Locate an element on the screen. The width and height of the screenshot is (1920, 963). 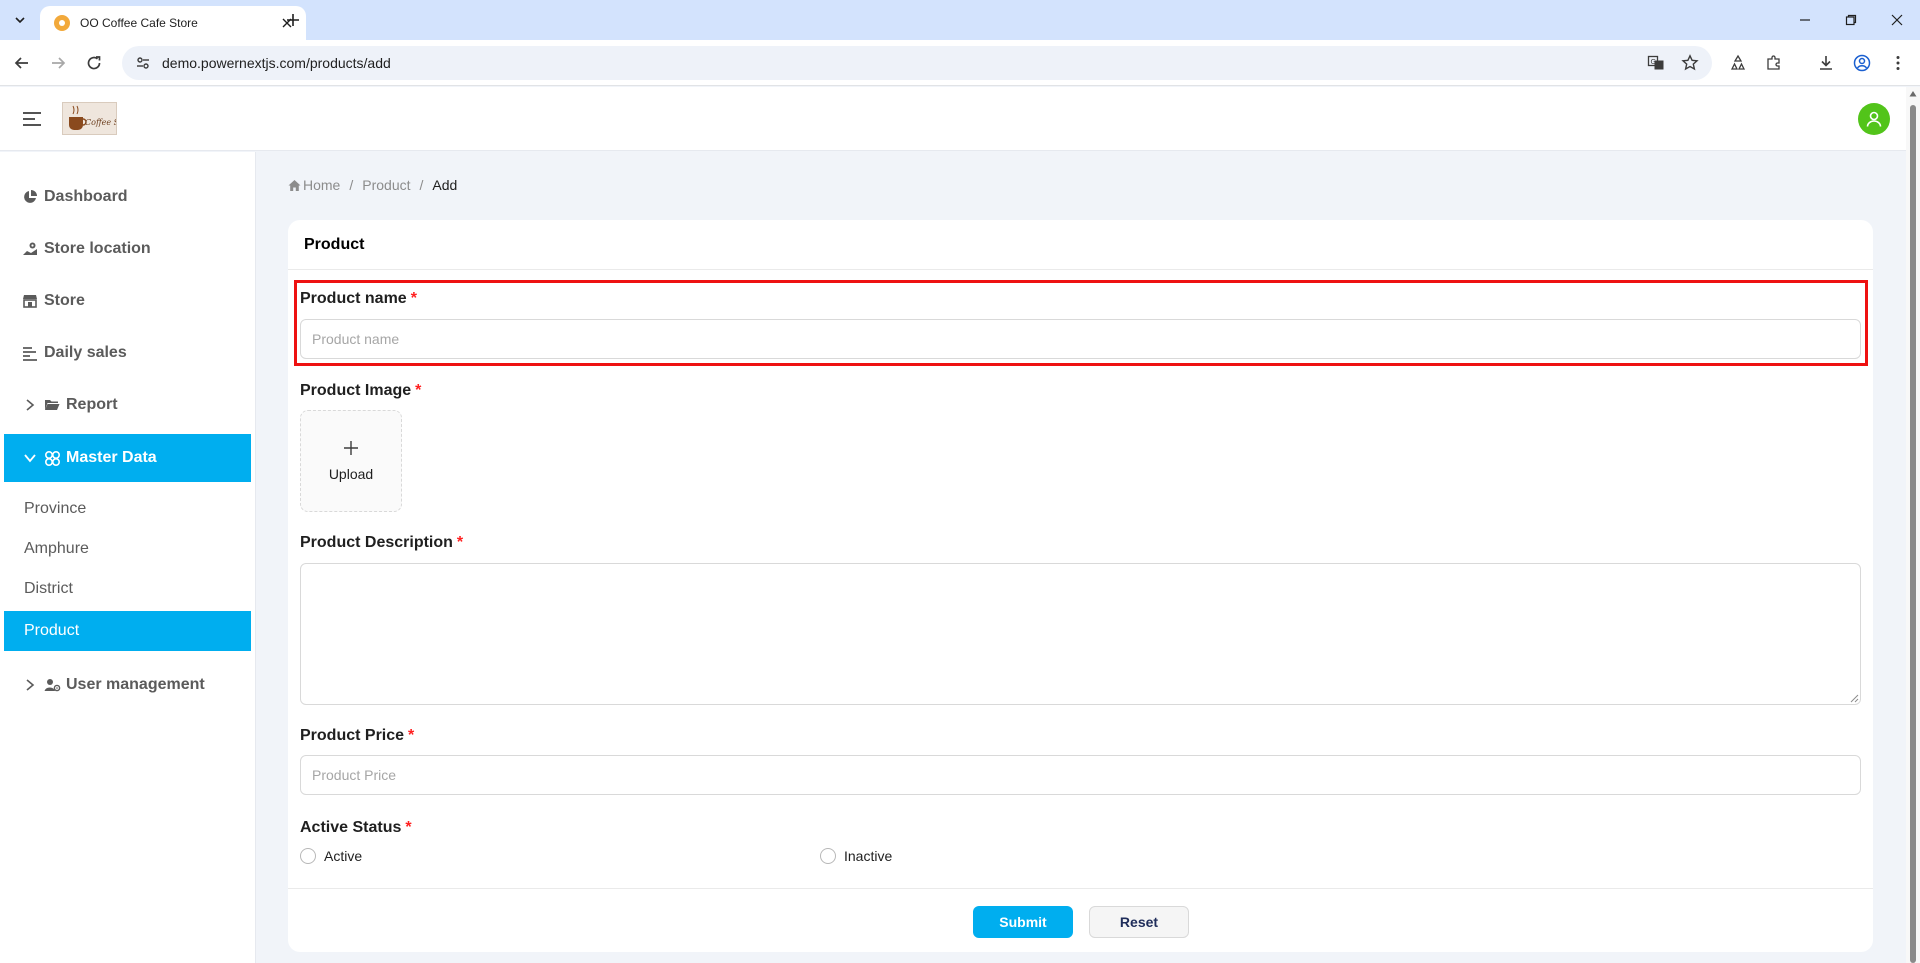
reload-button is located at coordinates (94, 63).